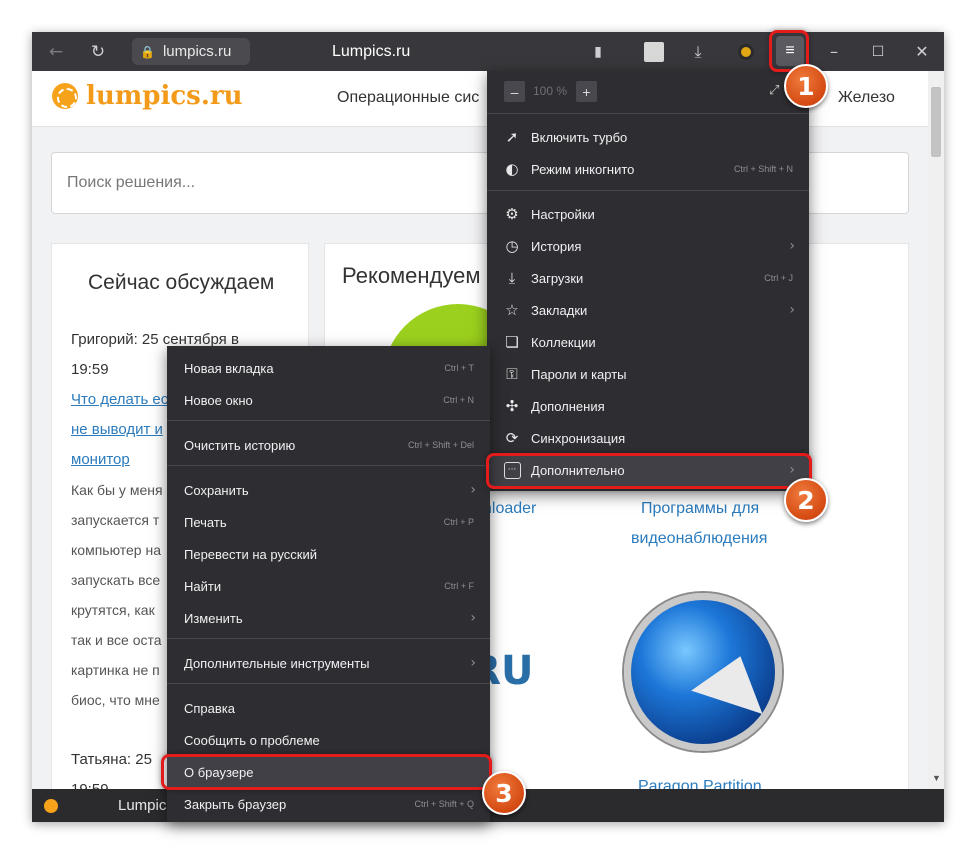 The height and width of the screenshot is (854, 976). What do you see at coordinates (98, 51) in the screenshot?
I see `reload-icon: ↻` at bounding box center [98, 51].